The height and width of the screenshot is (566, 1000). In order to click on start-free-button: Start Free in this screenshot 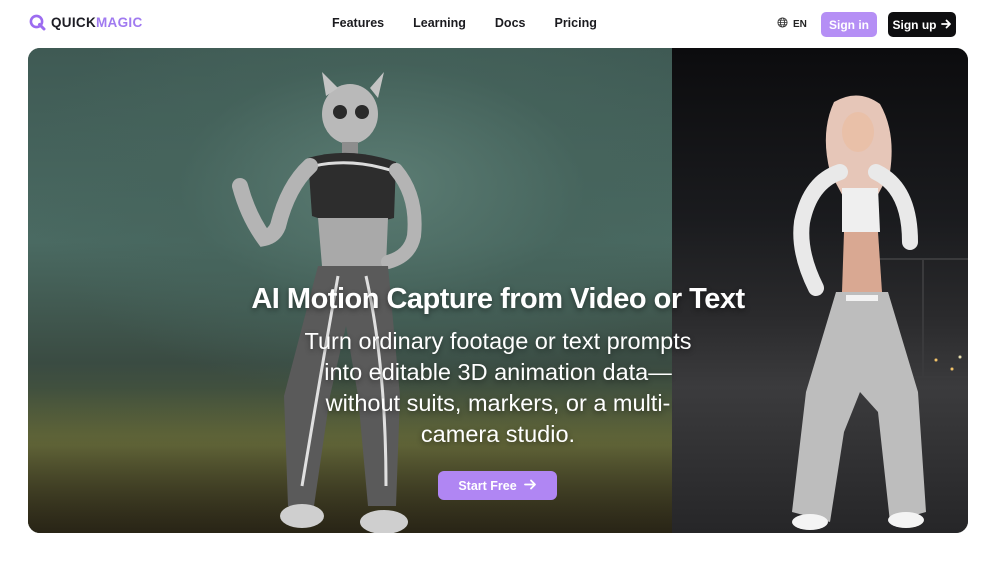, I will do `click(497, 485)`.